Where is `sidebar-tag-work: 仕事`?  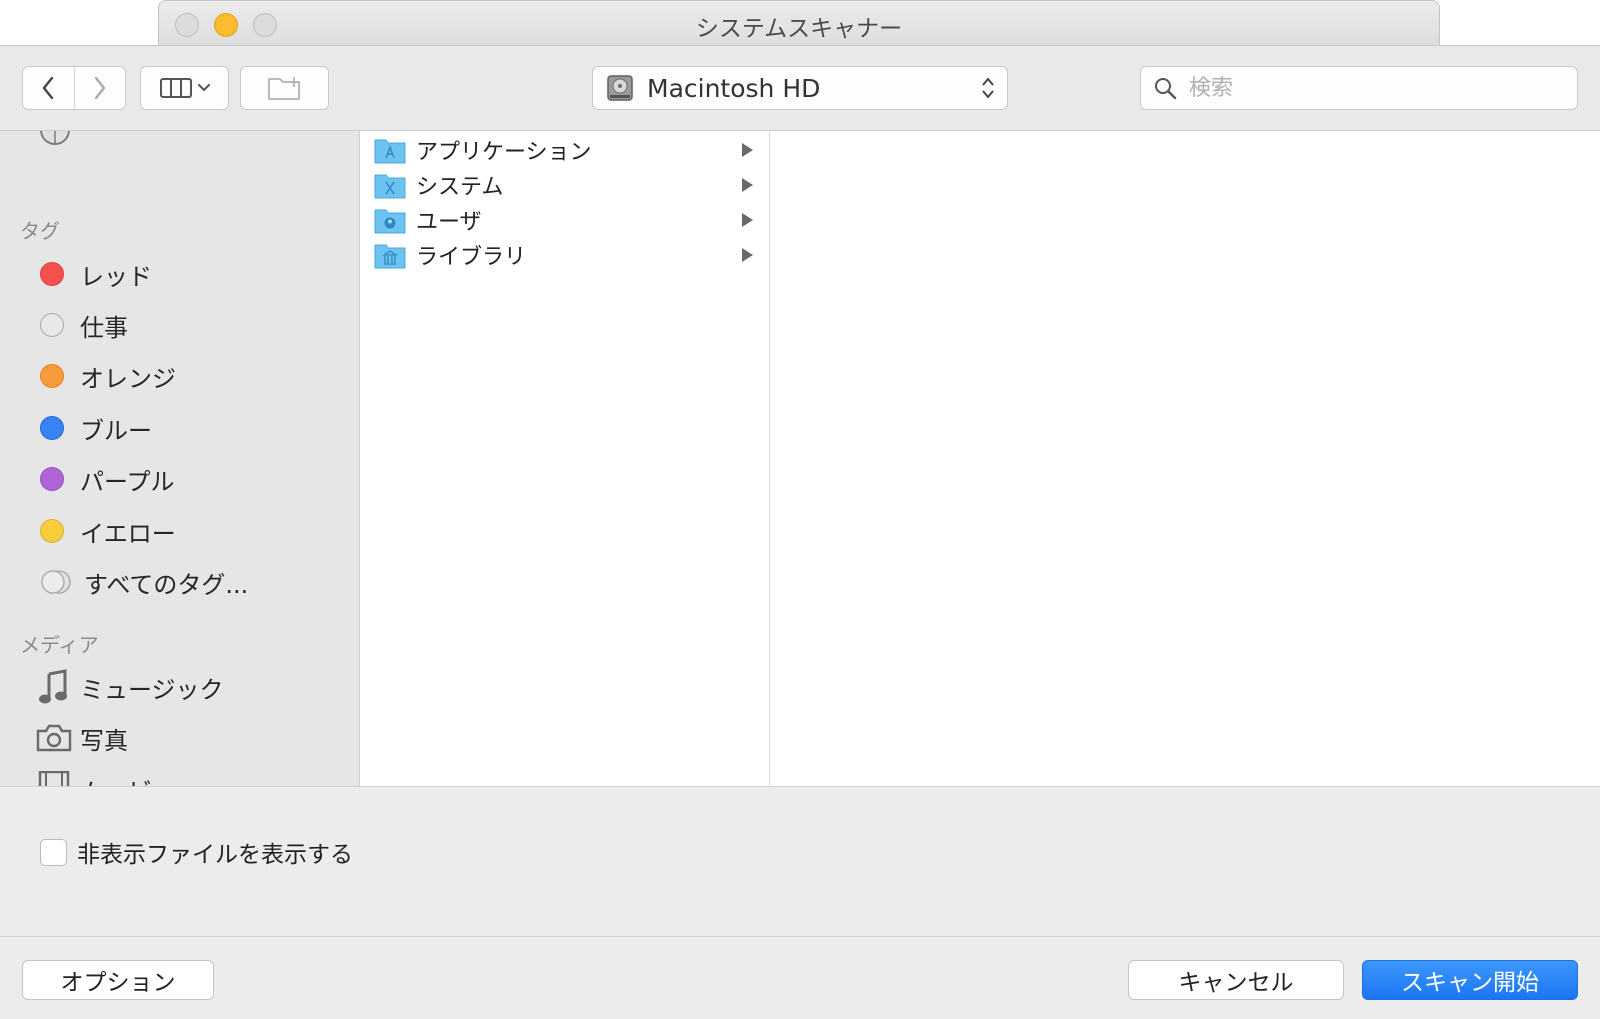 sidebar-tag-work: 仕事 is located at coordinates (84, 325).